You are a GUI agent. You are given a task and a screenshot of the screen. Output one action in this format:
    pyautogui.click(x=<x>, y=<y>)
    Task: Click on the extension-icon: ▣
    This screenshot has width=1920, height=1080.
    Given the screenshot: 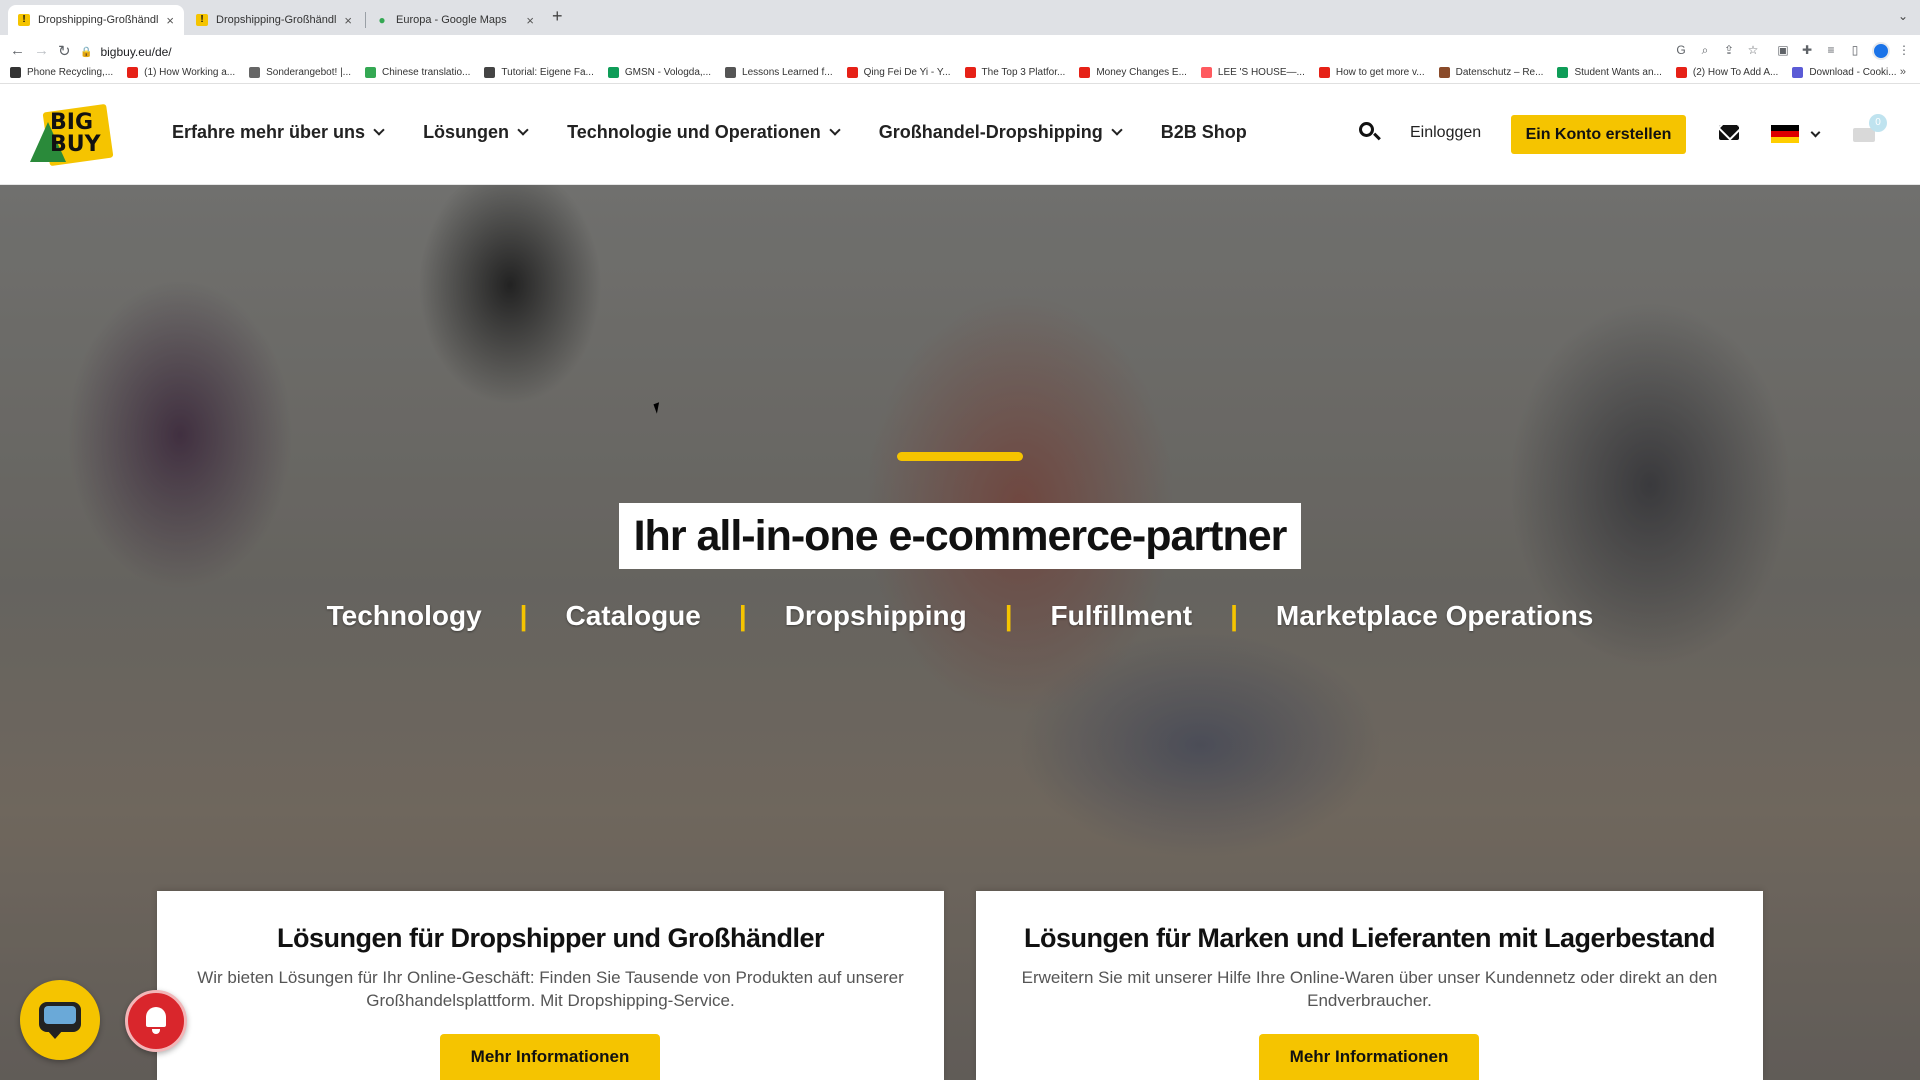 What is the action you would take?
    pyautogui.click(x=1783, y=50)
    